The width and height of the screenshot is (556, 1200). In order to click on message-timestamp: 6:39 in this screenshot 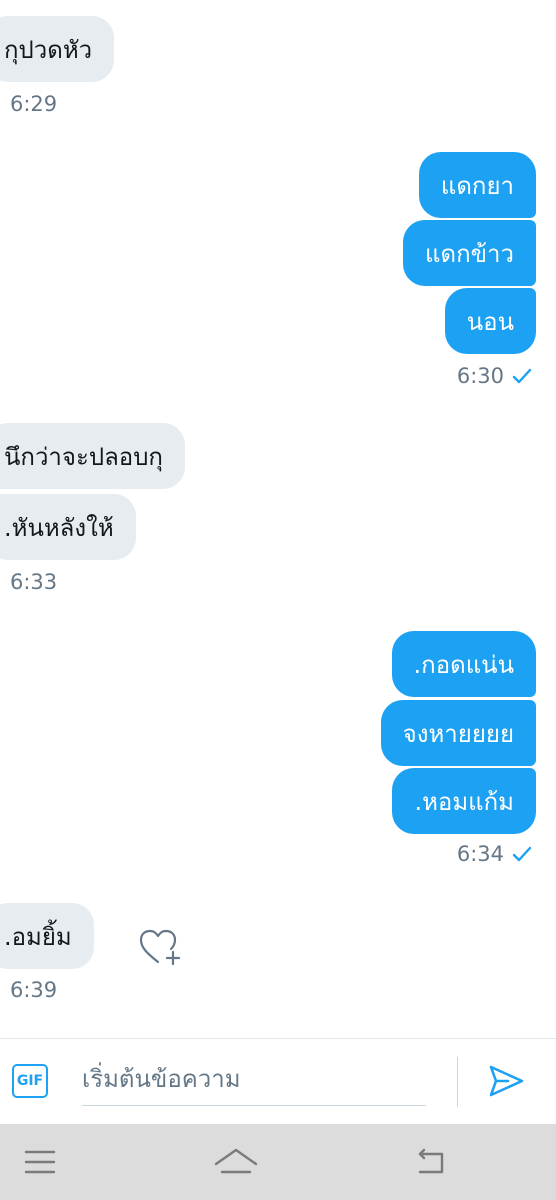, I will do `click(34, 990)`.